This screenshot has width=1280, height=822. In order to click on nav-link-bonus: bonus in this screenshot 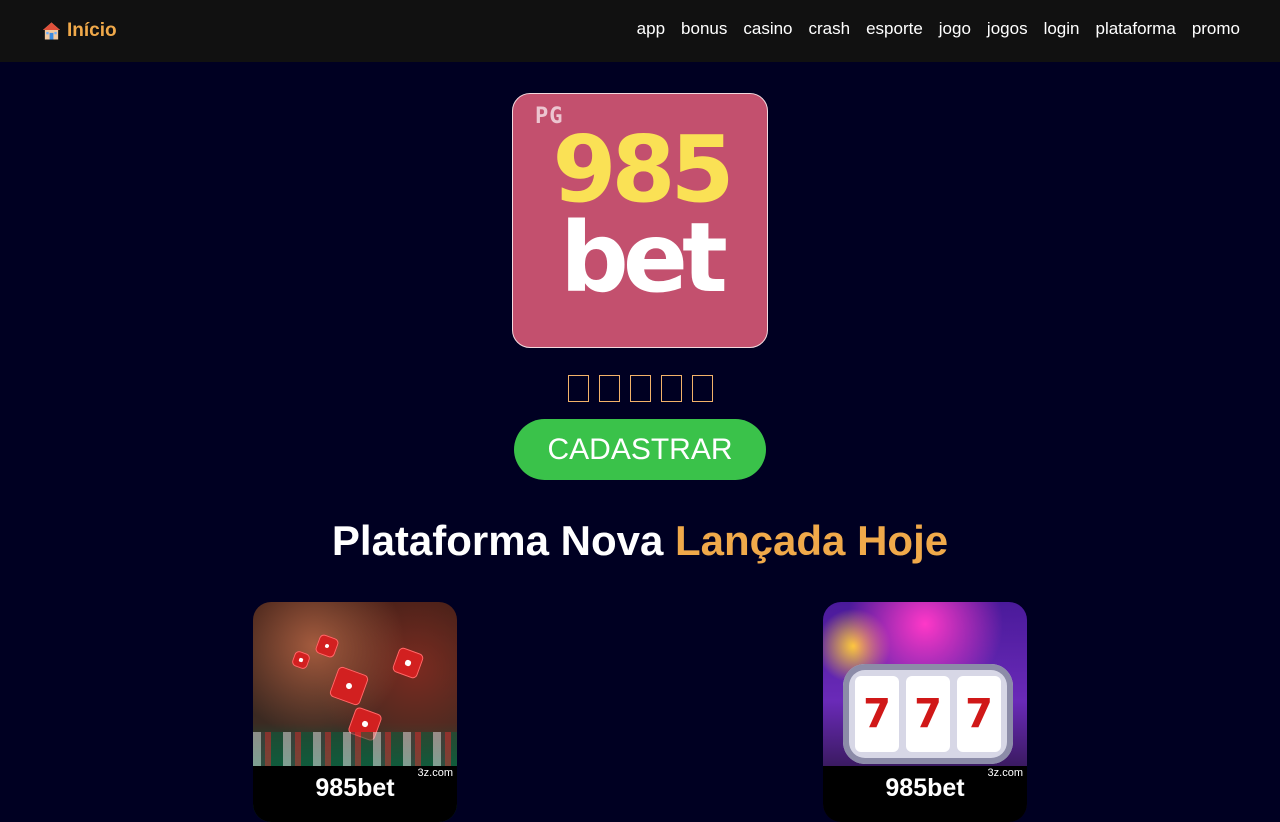, I will do `click(704, 29)`.